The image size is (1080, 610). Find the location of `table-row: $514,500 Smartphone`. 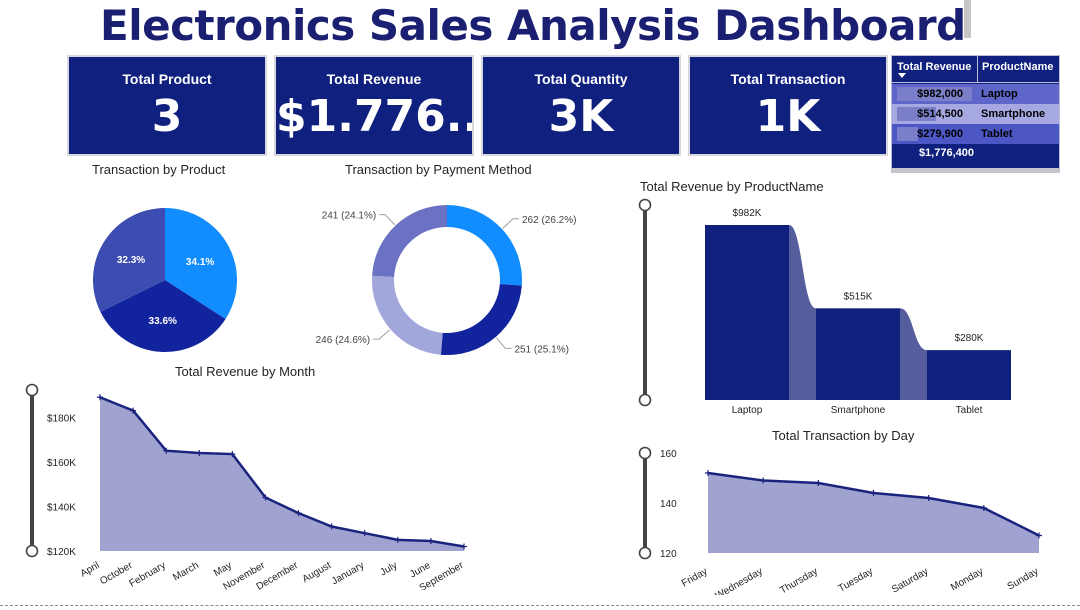

table-row: $514,500 Smartphone is located at coordinates (975, 114).